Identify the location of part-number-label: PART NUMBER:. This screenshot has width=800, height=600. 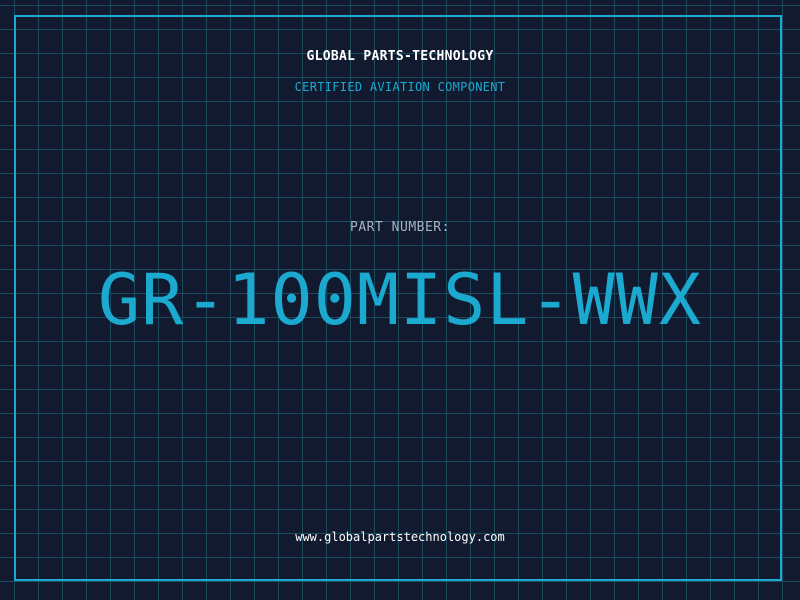
(400, 227).